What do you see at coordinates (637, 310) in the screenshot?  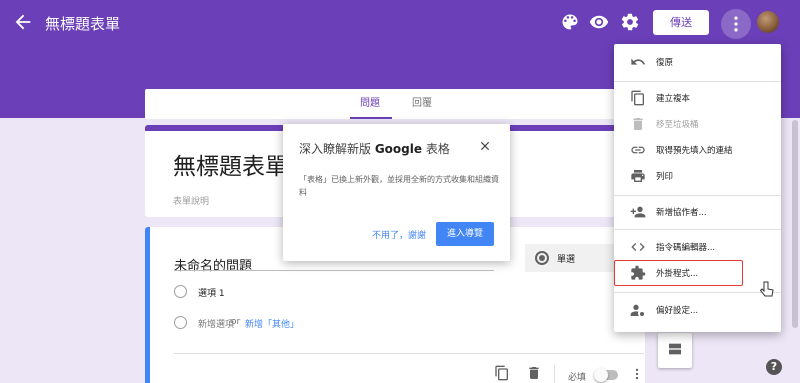 I see `person-settings-icon` at bounding box center [637, 310].